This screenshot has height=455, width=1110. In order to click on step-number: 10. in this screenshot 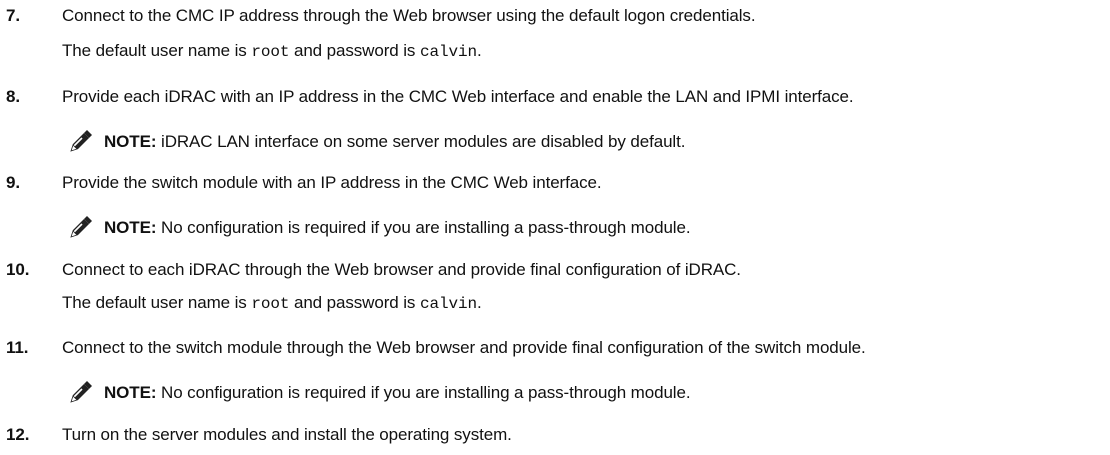, I will do `click(18, 269)`.